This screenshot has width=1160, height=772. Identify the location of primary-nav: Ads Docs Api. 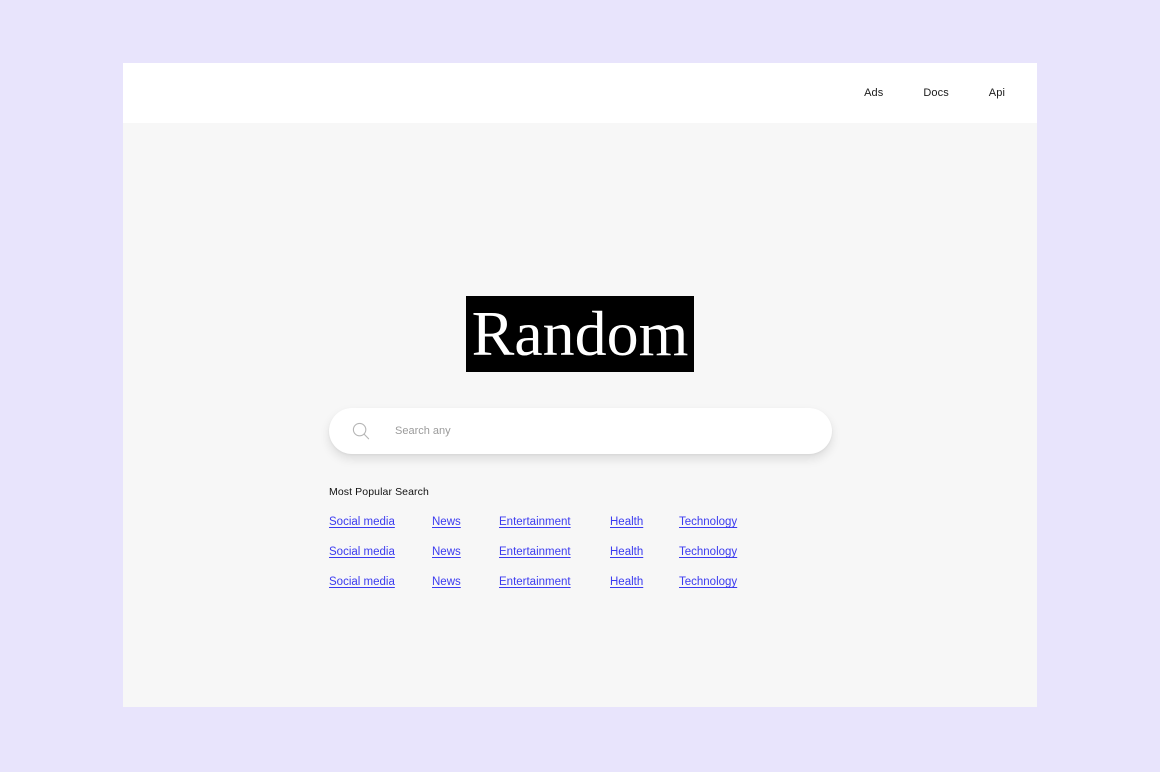
(934, 93).